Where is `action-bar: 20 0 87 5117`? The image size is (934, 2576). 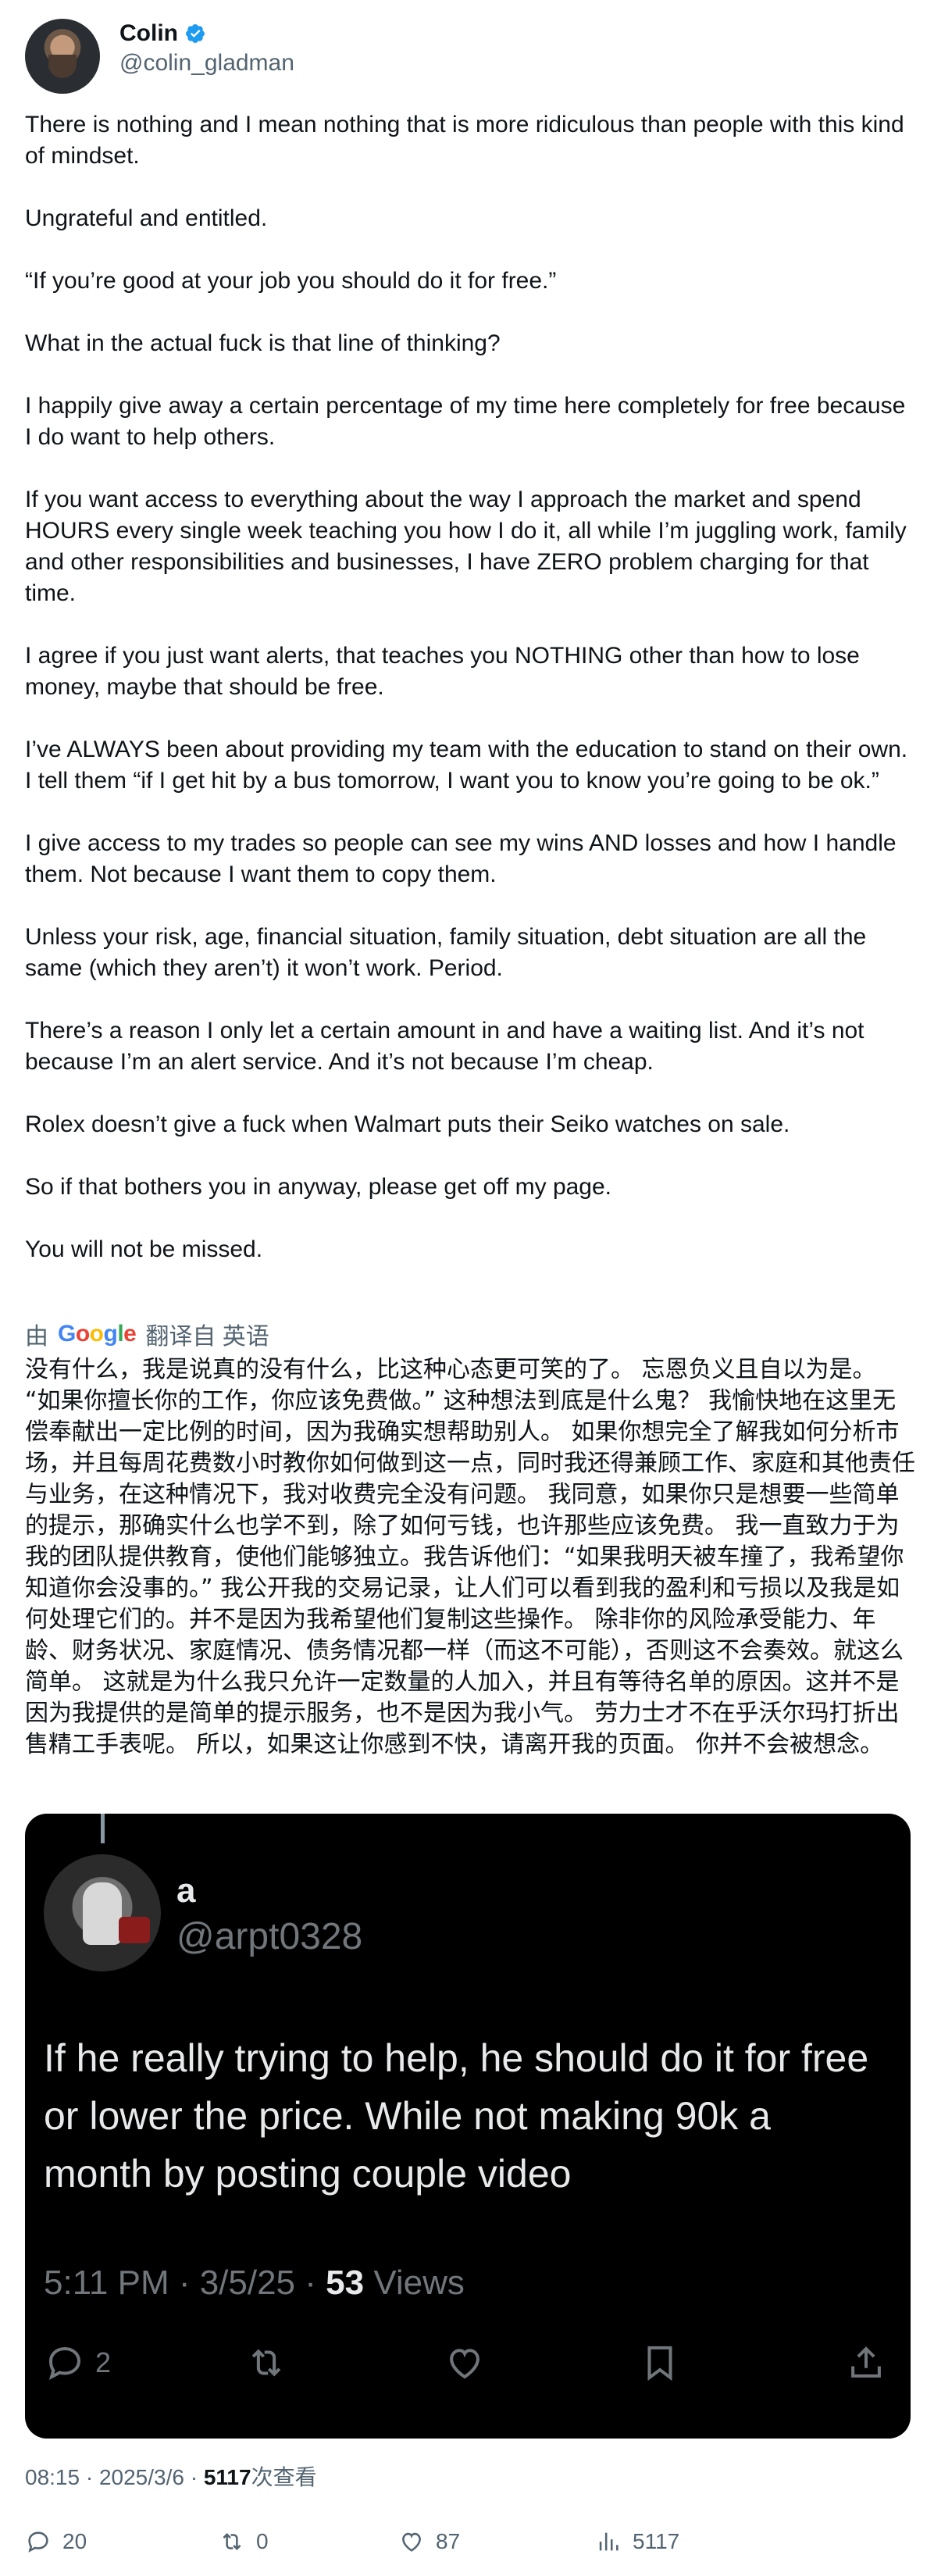
action-bar: 20 0 87 5117 is located at coordinates (468, 2541).